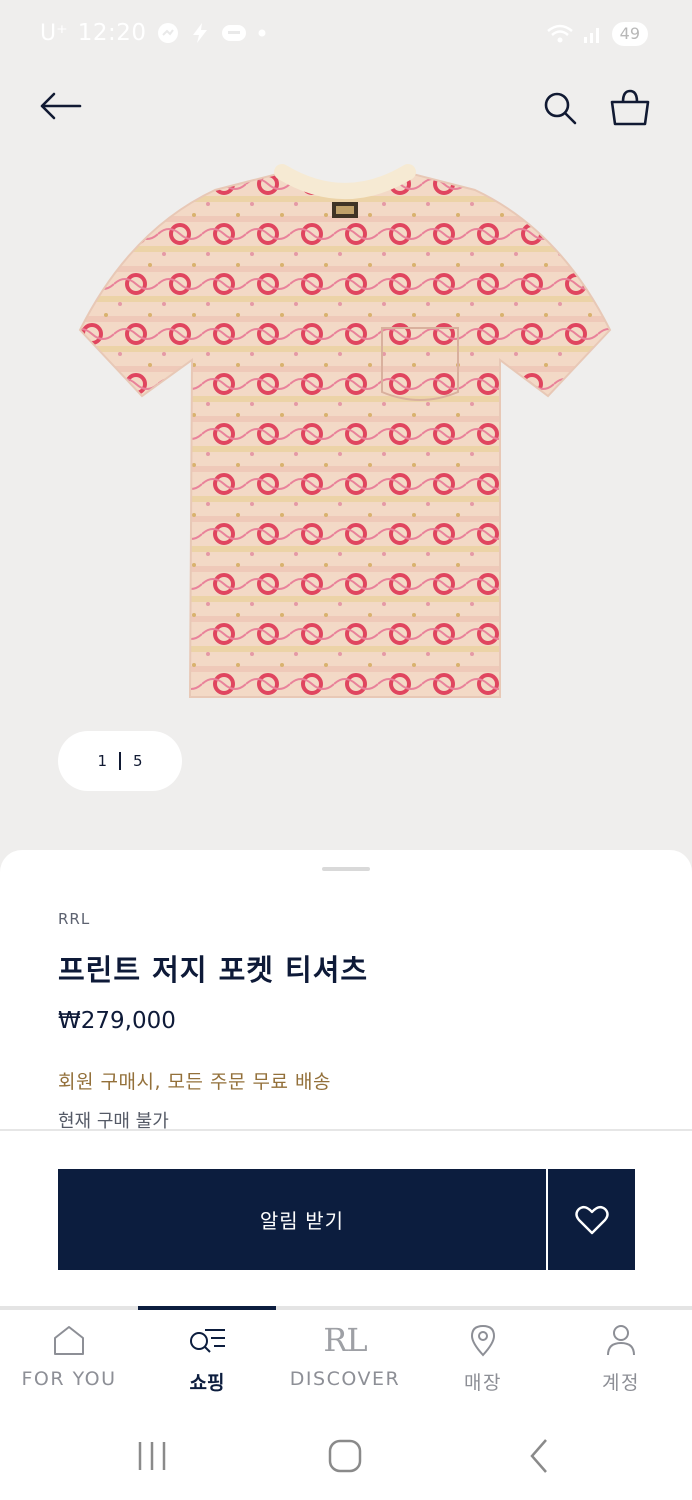 The image size is (692, 1500). What do you see at coordinates (207, 1383) in the screenshot?
I see `tab-label-shopping: 쇼핑` at bounding box center [207, 1383].